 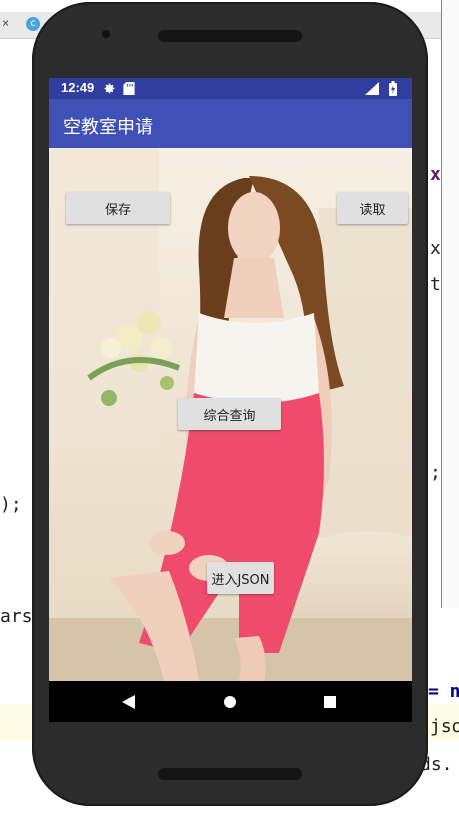 I want to click on json-button: 进入JSON, so click(x=240, y=578).